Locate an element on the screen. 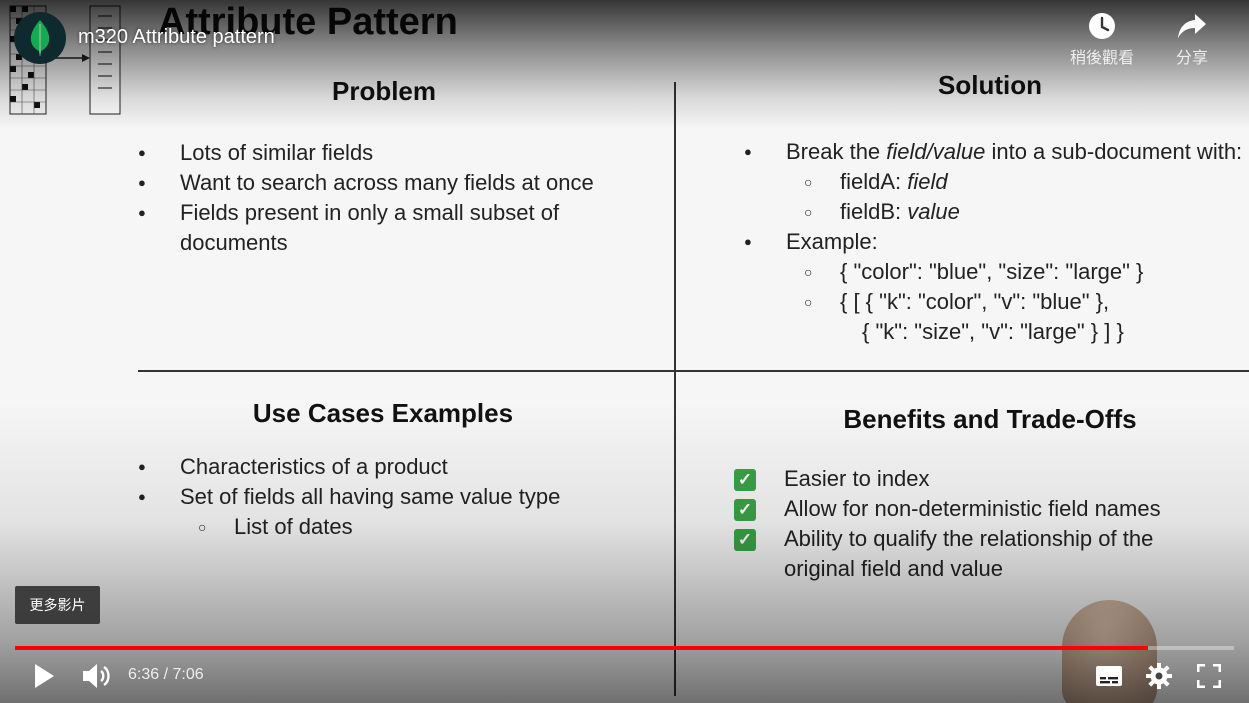 The height and width of the screenshot is (703, 1249). video-title-link: m320 Attribute pattern is located at coordinates (176, 37).